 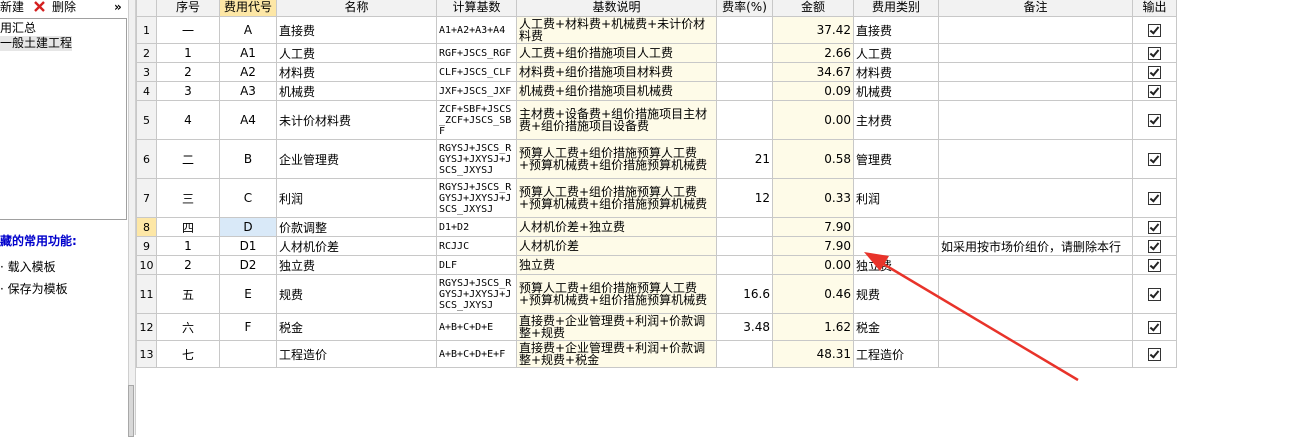 What do you see at coordinates (63, 119) in the screenshot?
I see `template-tree: 用汇总 一般土建工程` at bounding box center [63, 119].